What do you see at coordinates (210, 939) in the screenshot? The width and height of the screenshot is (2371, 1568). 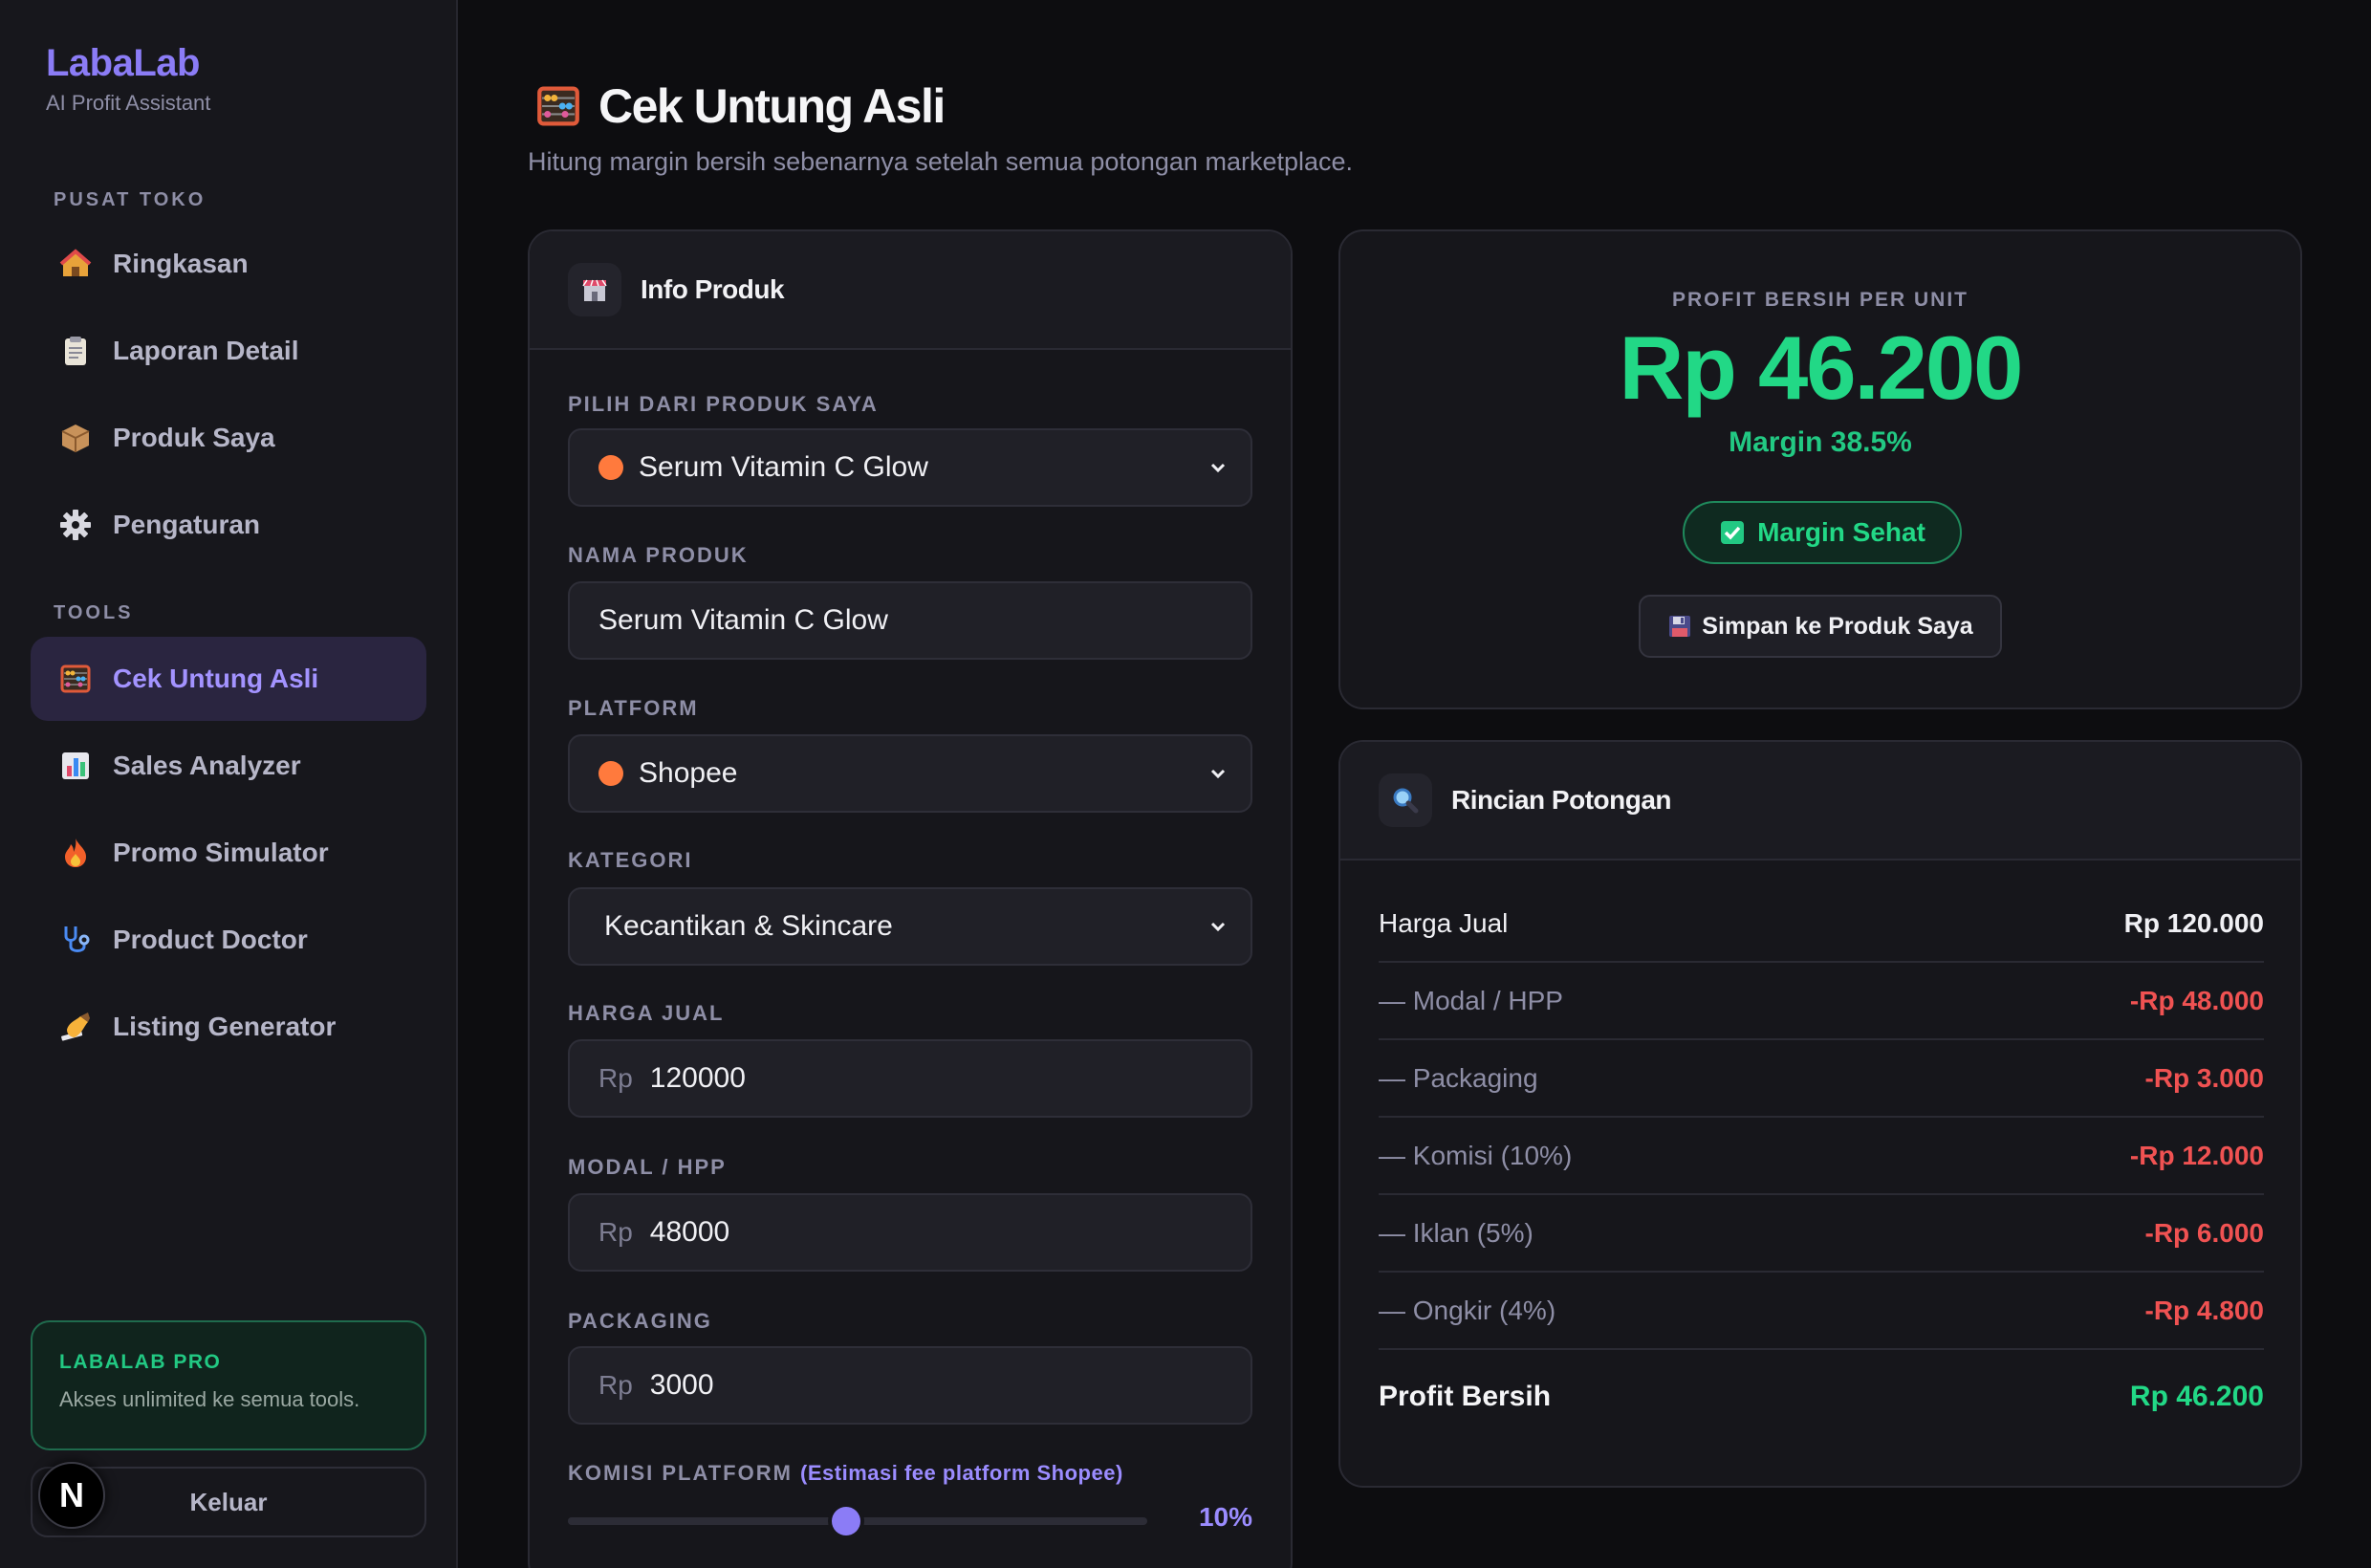 I see `sidebar-item-label: Product Doctor` at bounding box center [210, 939].